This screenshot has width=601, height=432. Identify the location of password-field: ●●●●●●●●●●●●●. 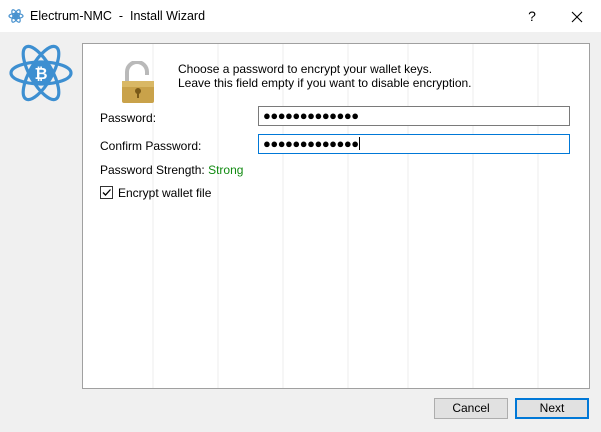
(414, 116).